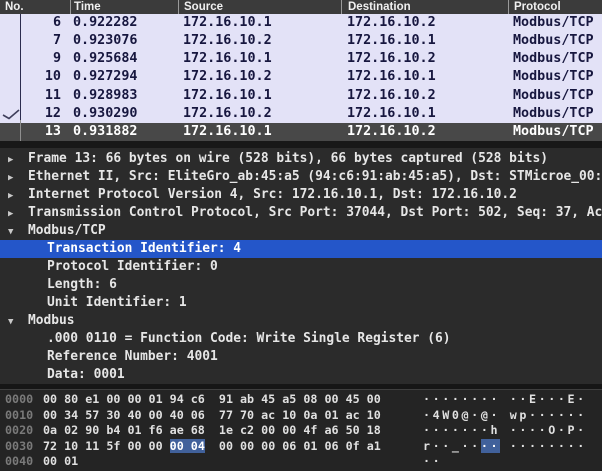 The image size is (602, 471). Describe the element at coordinates (19, 461) in the screenshot. I see `hex-offset: 0040` at that location.